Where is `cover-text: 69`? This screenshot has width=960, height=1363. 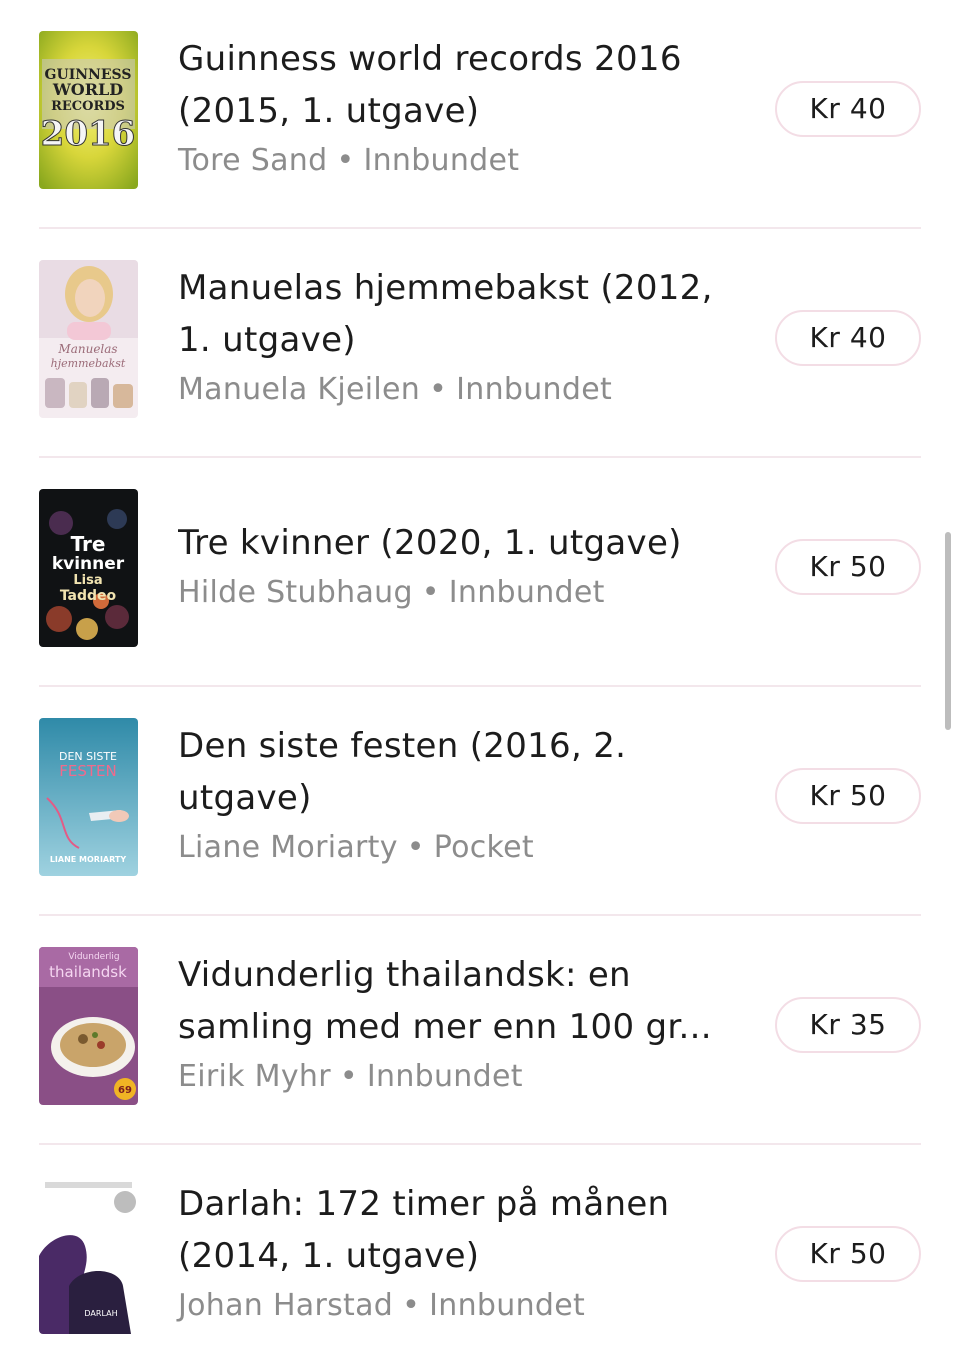
cover-text: 69 is located at coordinates (125, 1090).